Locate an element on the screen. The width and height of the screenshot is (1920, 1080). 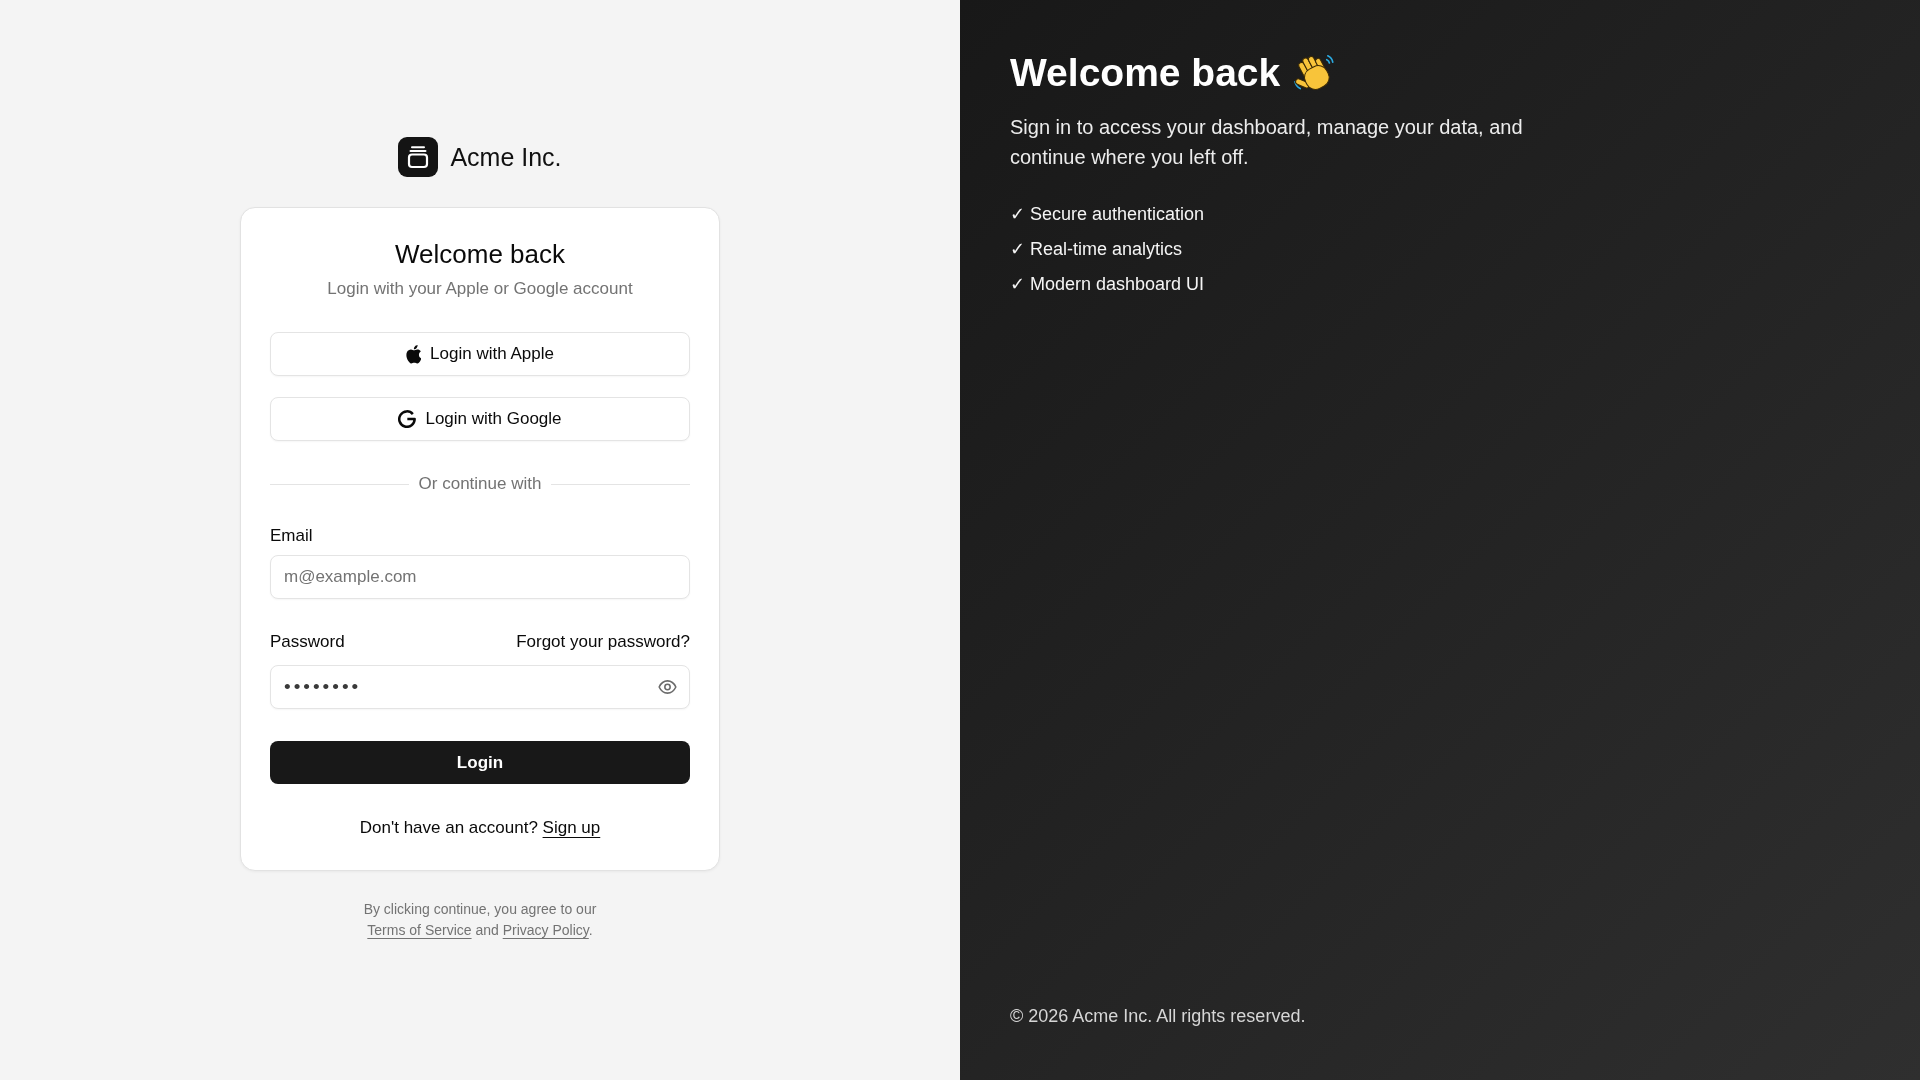
email-field: m@example.com is located at coordinates (480, 577).